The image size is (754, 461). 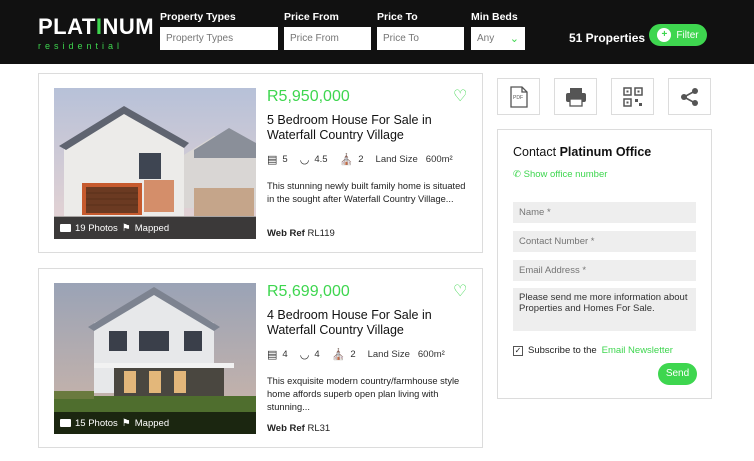 What do you see at coordinates (308, 96) in the screenshot?
I see `listing-price: R5,950,000` at bounding box center [308, 96].